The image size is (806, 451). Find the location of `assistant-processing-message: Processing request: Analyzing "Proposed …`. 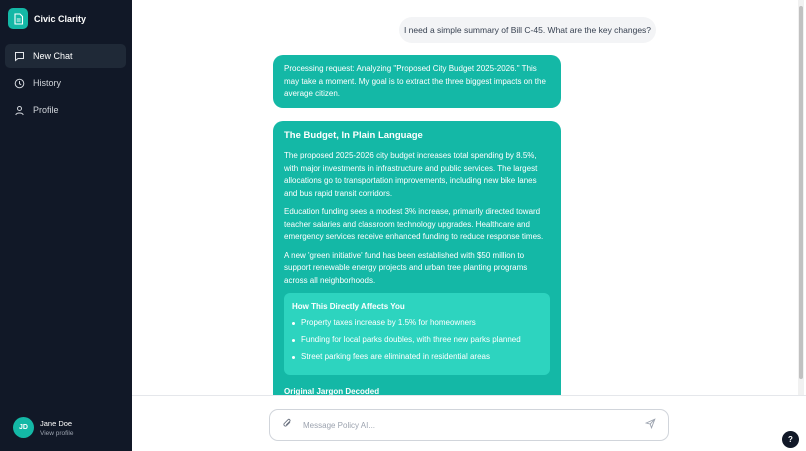

assistant-processing-message: Processing request: Analyzing "Proposed … is located at coordinates (417, 81).